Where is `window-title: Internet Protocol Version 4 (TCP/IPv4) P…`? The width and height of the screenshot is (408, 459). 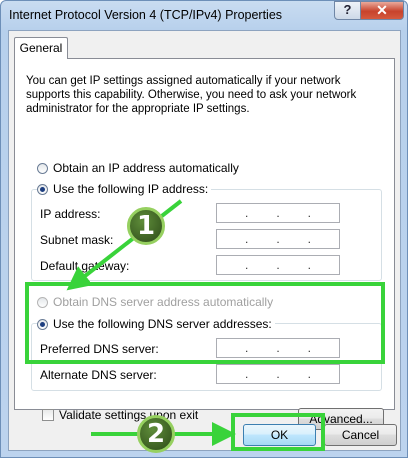 window-title: Internet Protocol Version 4 (TCP/IPv4) P… is located at coordinates (146, 15).